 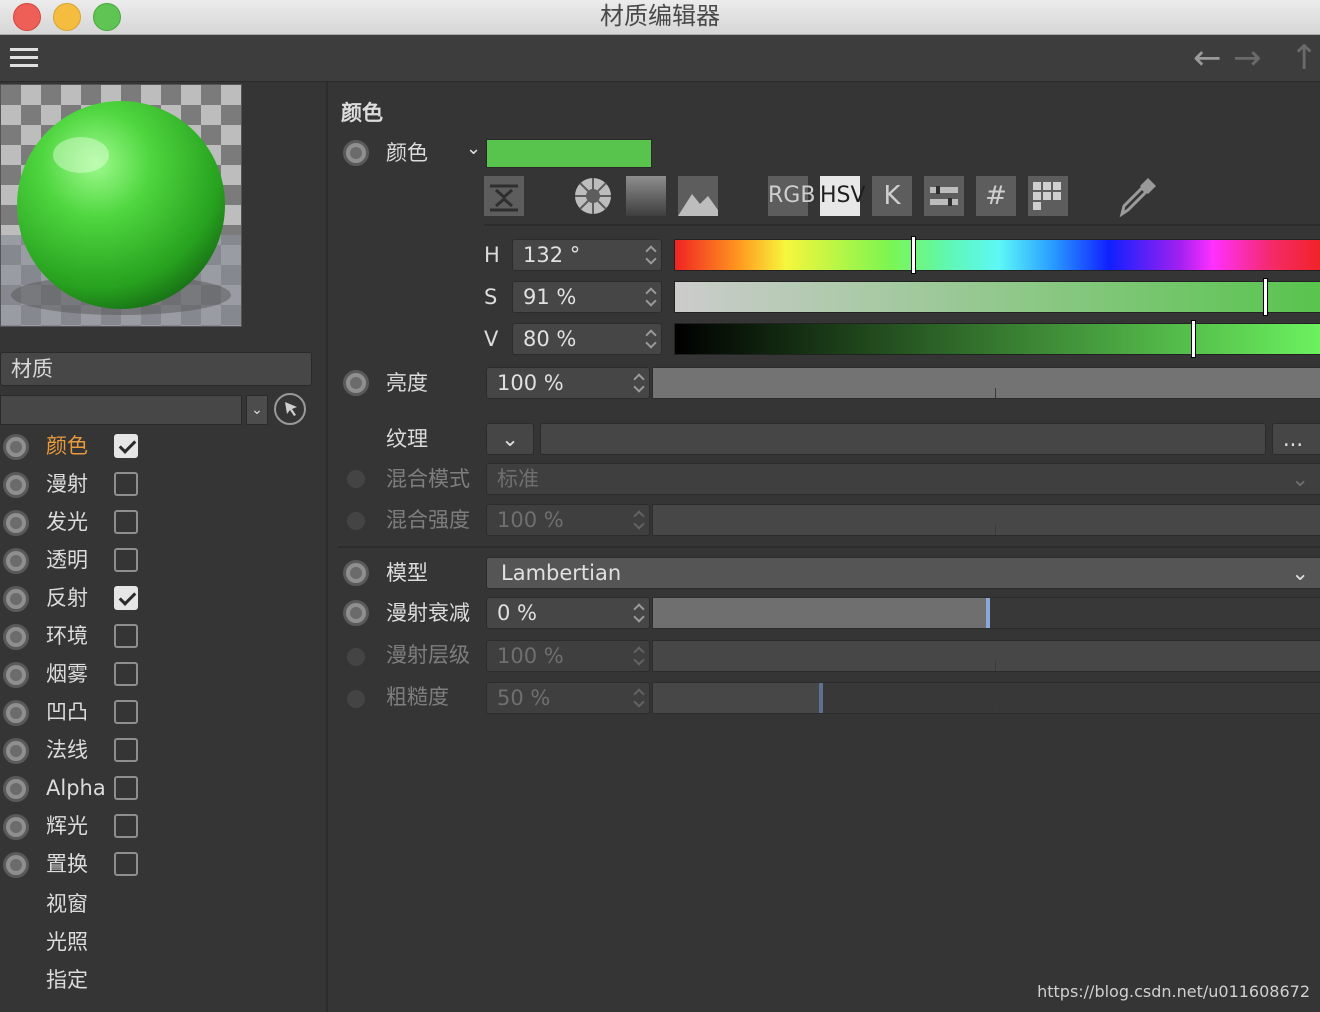 I want to click on saturation-marker, so click(x=1265, y=297).